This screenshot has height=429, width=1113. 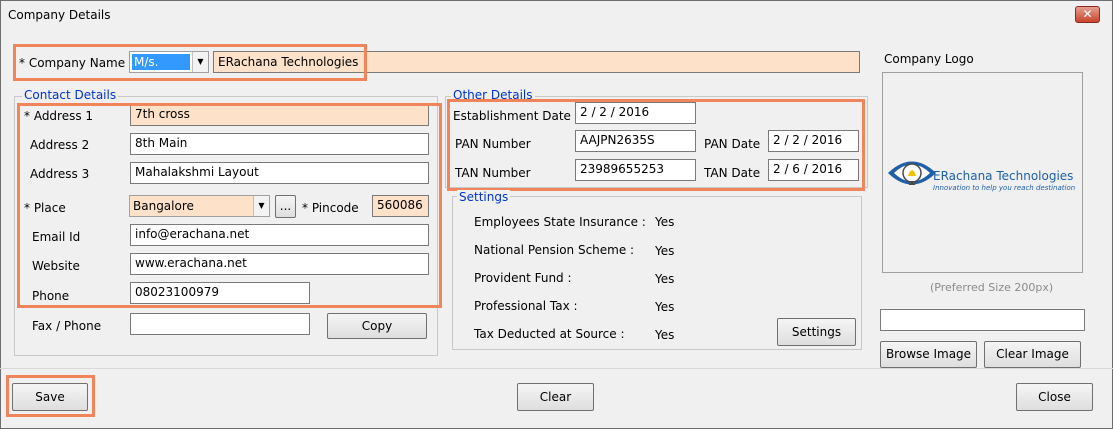 I want to click on window-title: Company Details, so click(x=59, y=15).